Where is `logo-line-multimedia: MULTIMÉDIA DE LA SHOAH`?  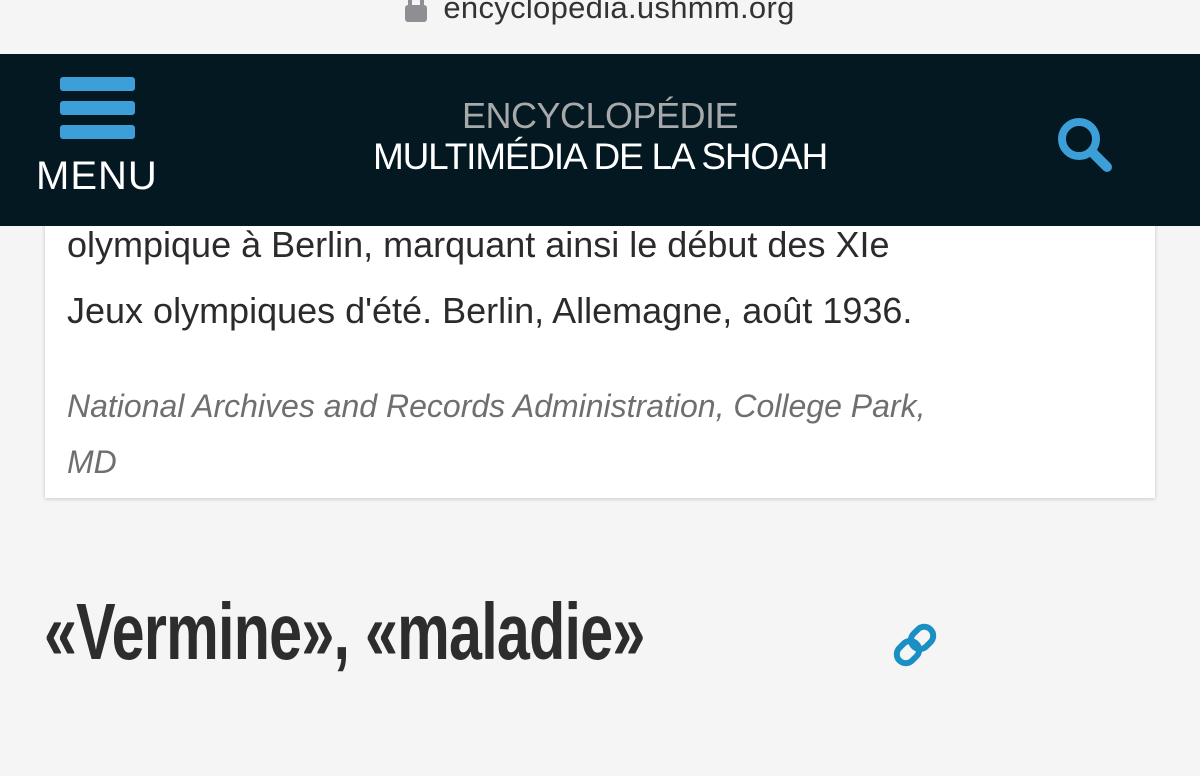 logo-line-multimedia: MULTIMÉDIA DE LA SHOAH is located at coordinates (600, 156).